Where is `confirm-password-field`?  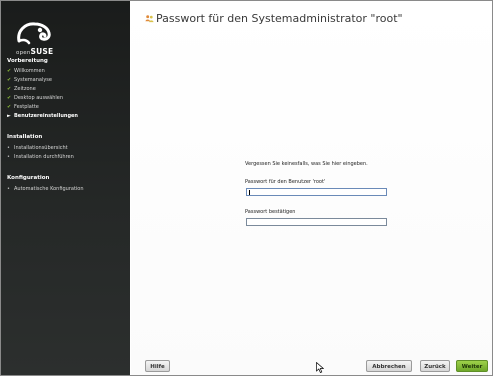 confirm-password-field is located at coordinates (316, 222).